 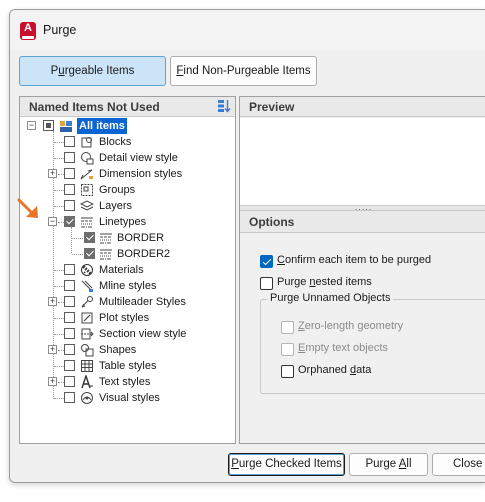 I want to click on autocad-icon: A, so click(x=28, y=31).